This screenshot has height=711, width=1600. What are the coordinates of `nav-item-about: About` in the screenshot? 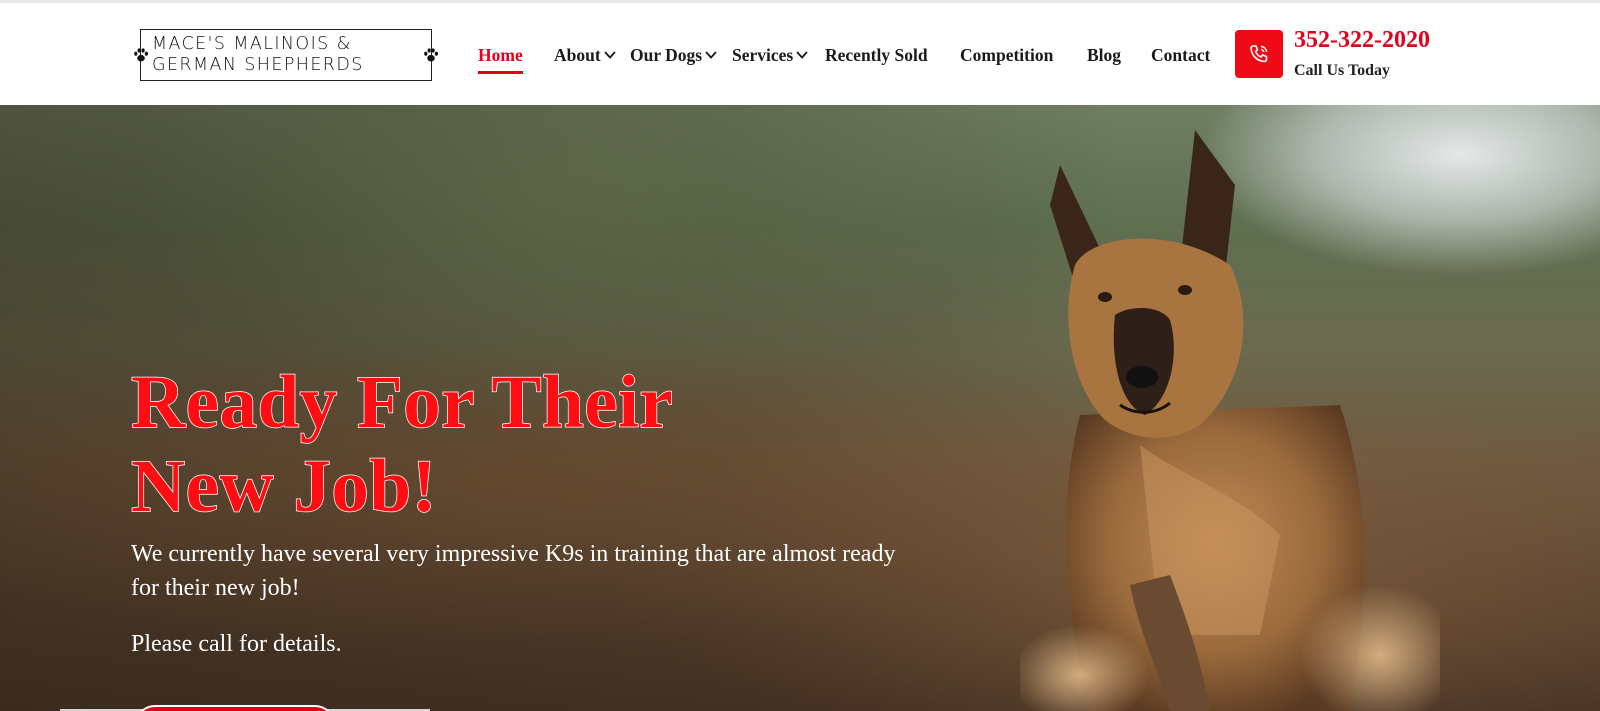 It's located at (585, 58).